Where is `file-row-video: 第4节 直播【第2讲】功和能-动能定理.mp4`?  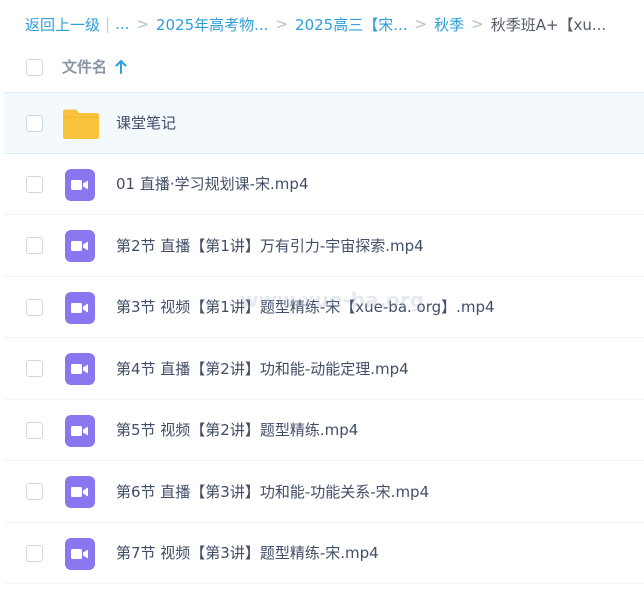
file-row-video: 第4节 直播【第2讲】功和能-动能定理.mp4 is located at coordinates (324, 369).